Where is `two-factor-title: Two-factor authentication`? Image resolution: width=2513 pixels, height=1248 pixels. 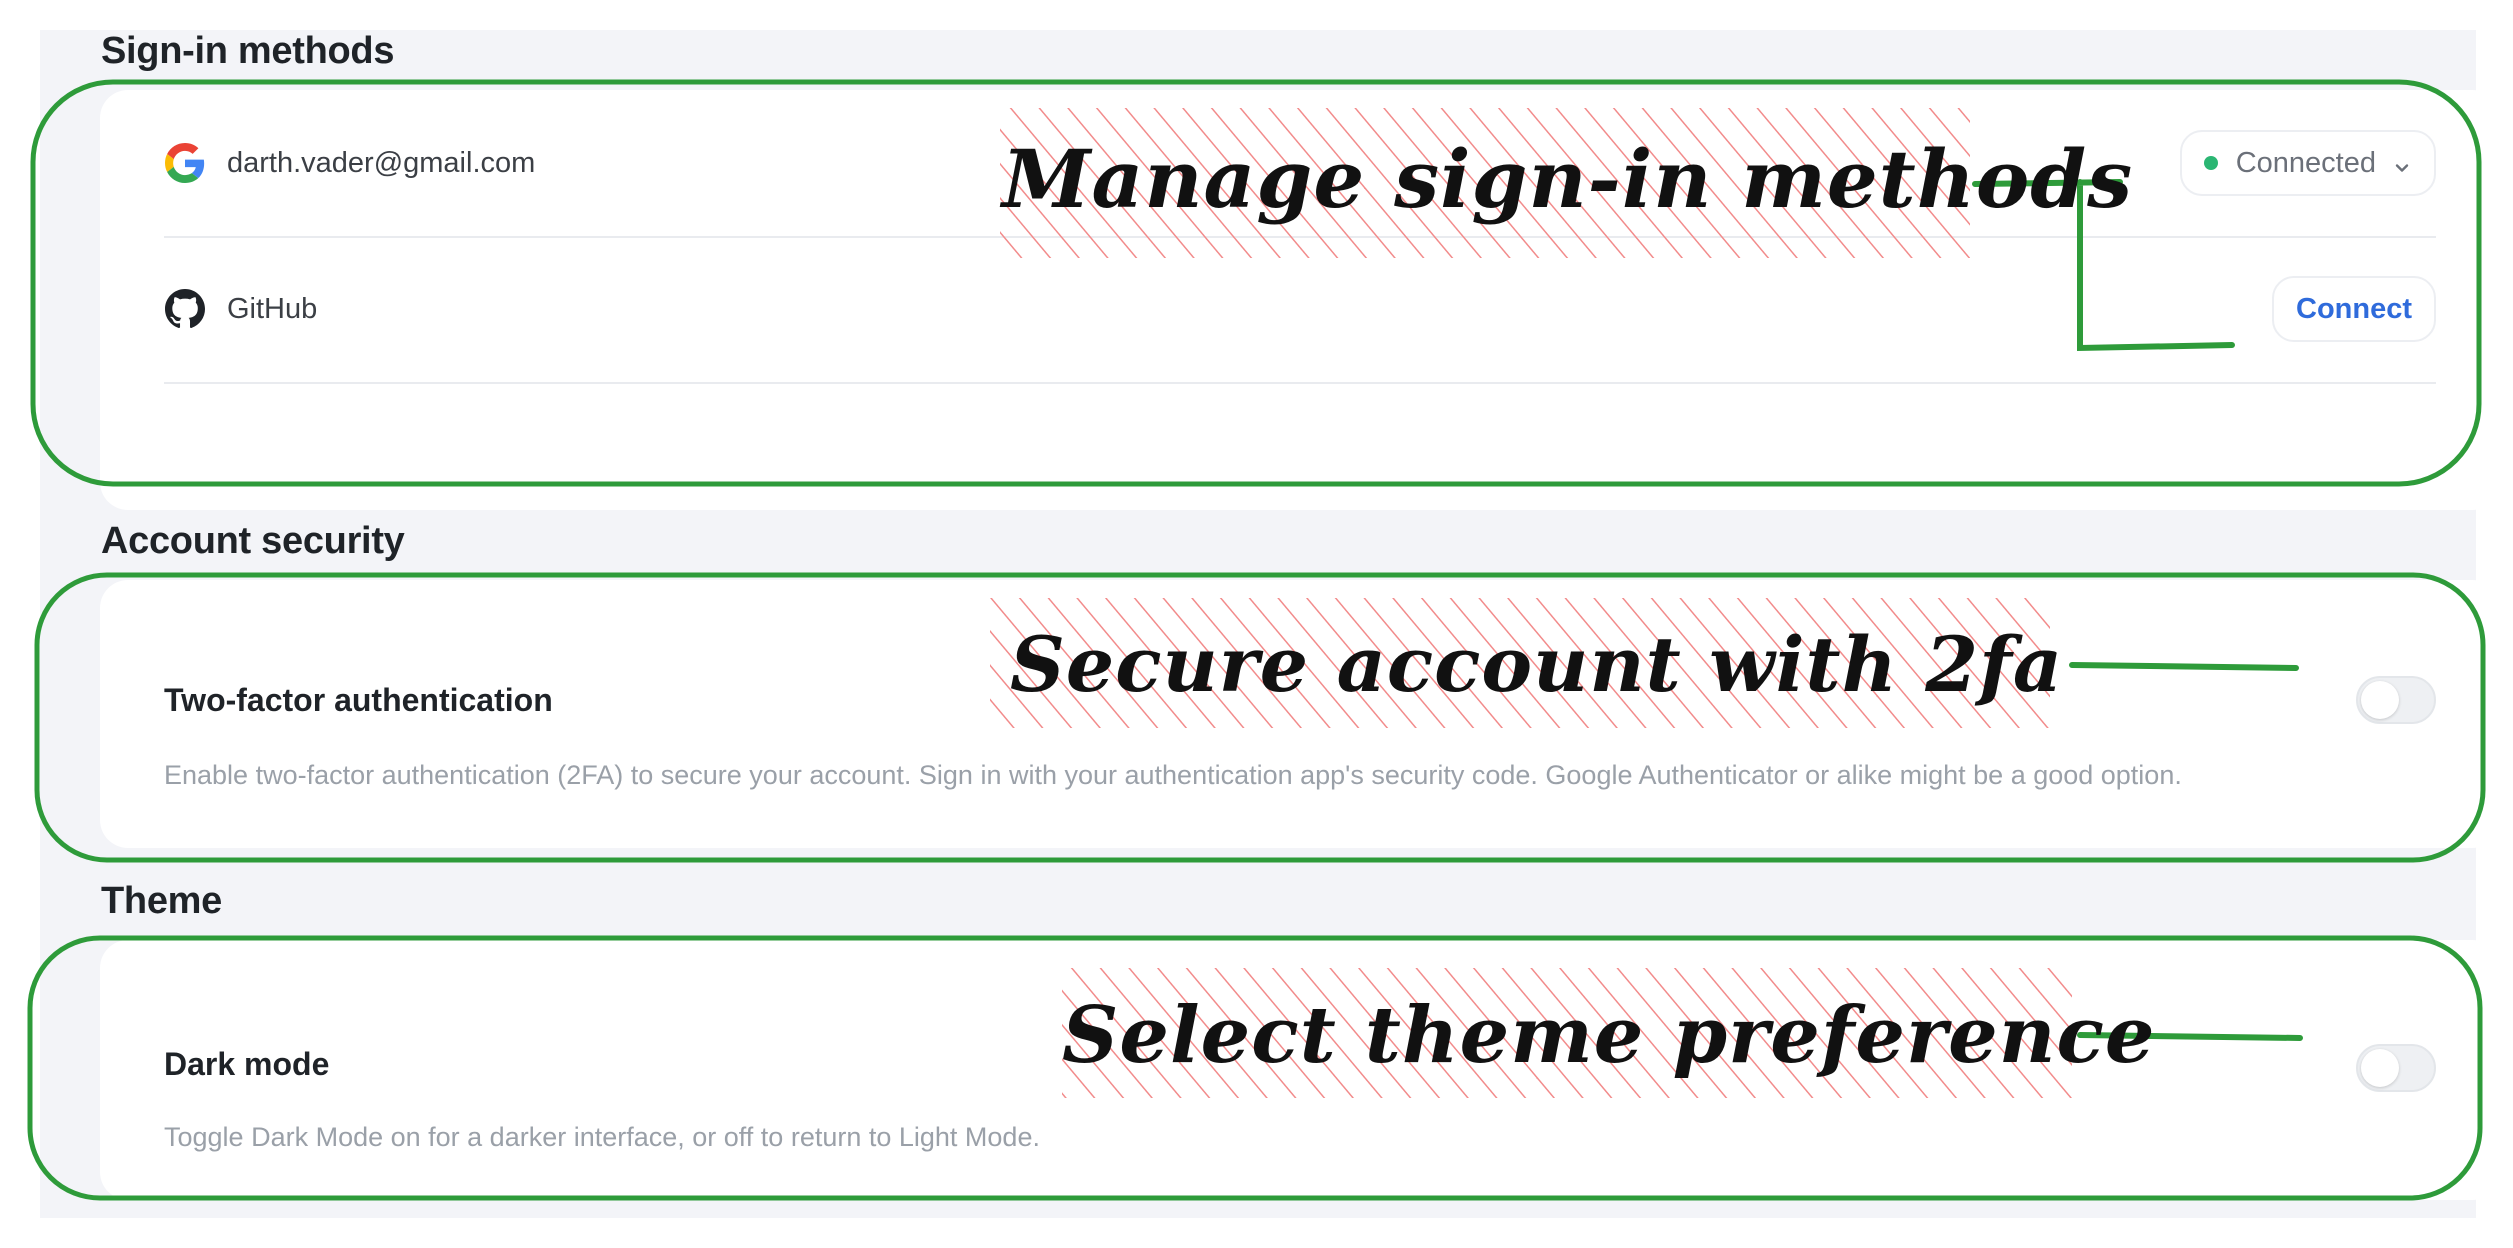 two-factor-title: Two-factor authentication is located at coordinates (358, 700).